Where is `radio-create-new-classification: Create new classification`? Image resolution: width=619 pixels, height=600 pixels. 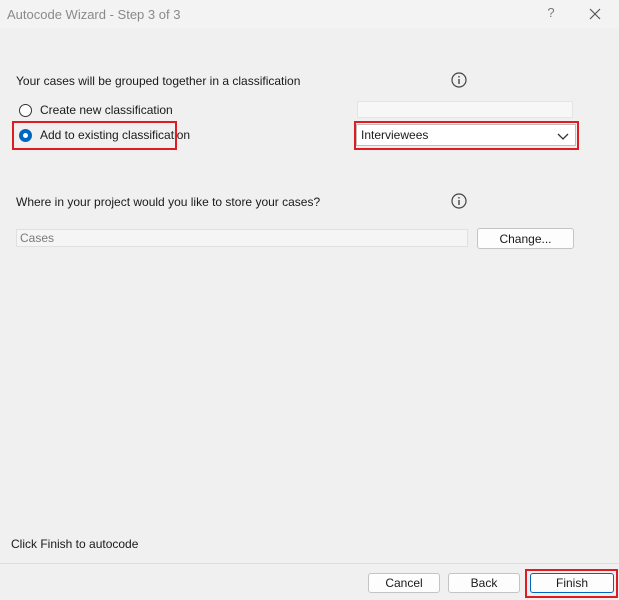
radio-create-new-classification: Create new classification is located at coordinates (96, 110).